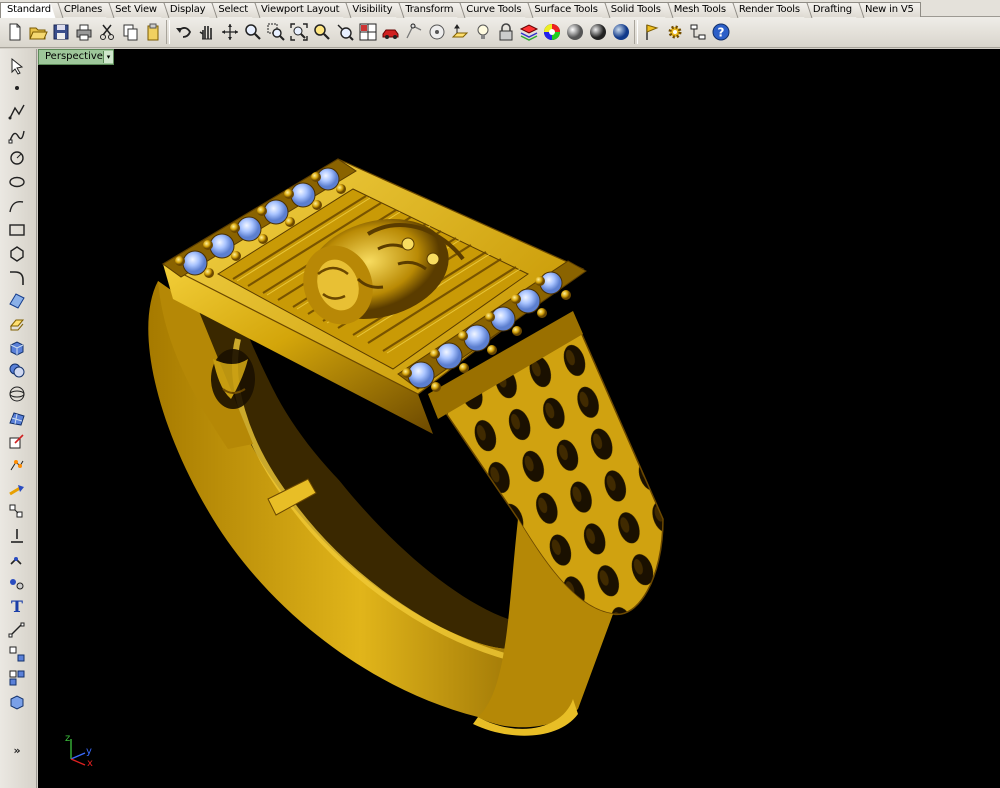 This screenshot has height=788, width=1000. Describe the element at coordinates (697, 32) in the screenshot. I see `properties-icon` at that location.